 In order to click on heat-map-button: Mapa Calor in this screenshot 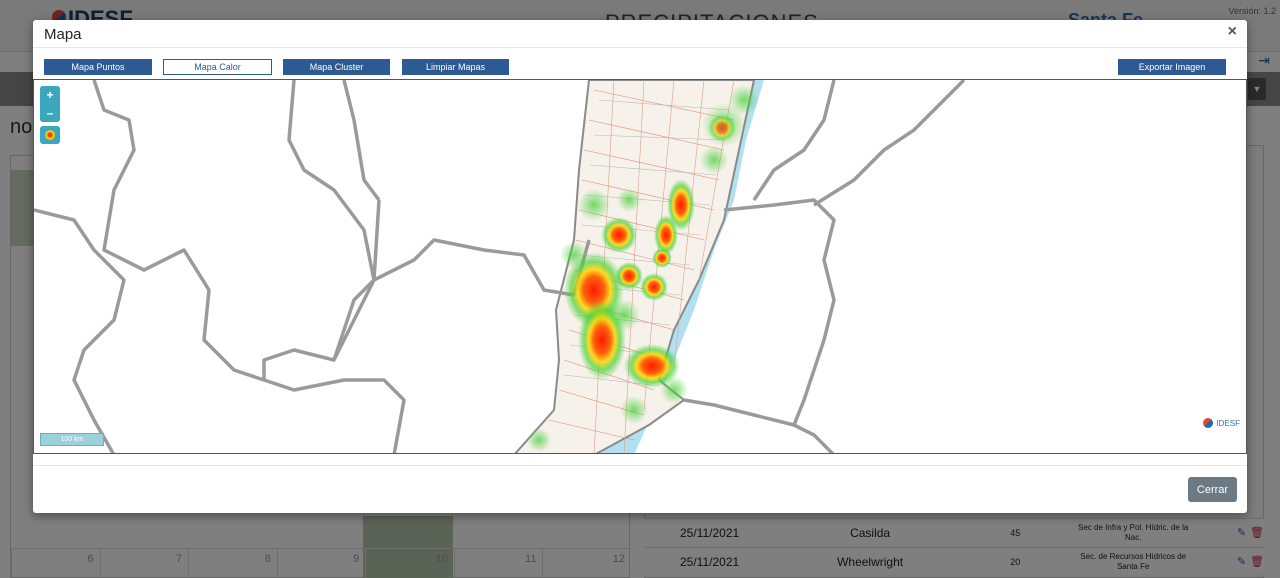, I will do `click(217, 67)`.